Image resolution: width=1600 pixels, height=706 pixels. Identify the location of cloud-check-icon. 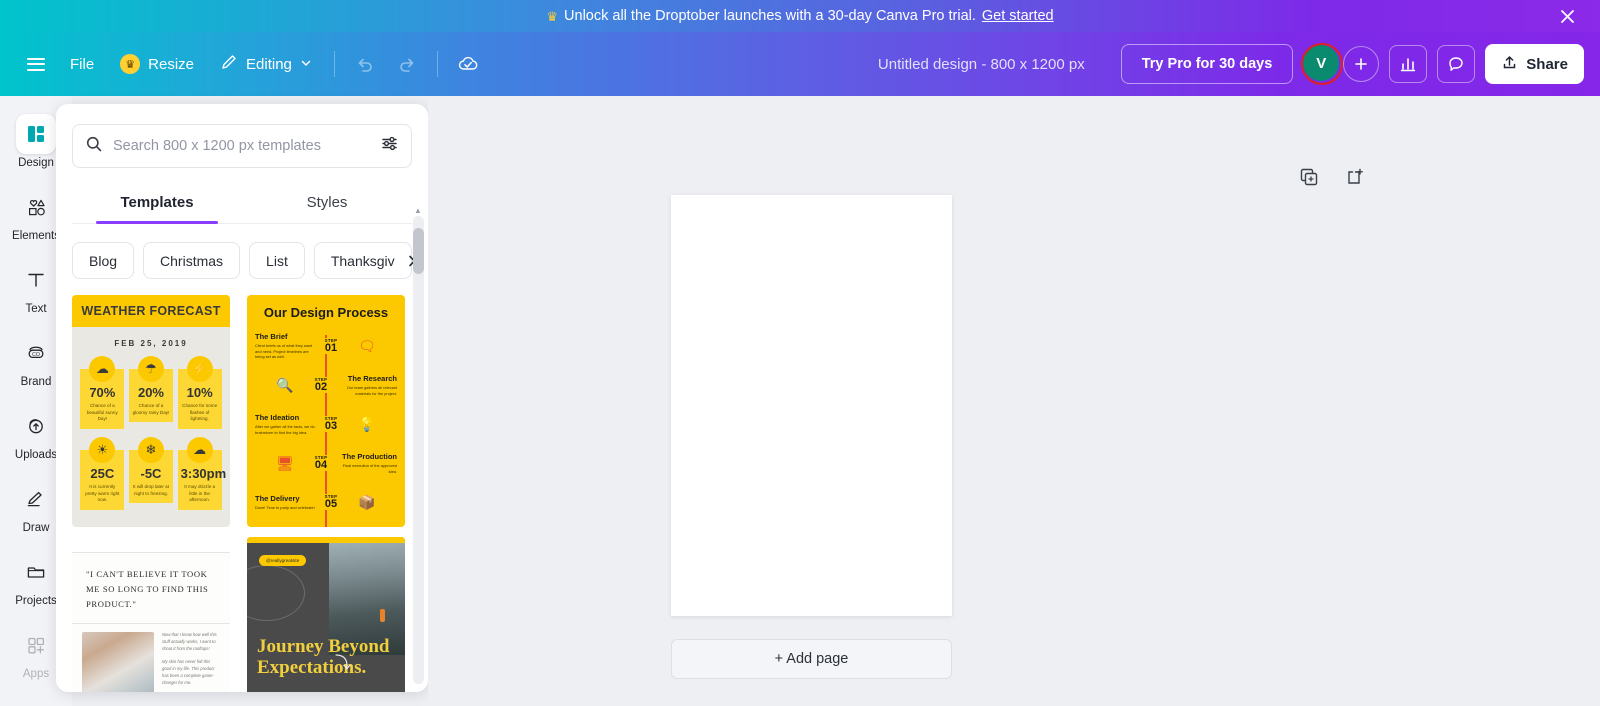
(468, 64).